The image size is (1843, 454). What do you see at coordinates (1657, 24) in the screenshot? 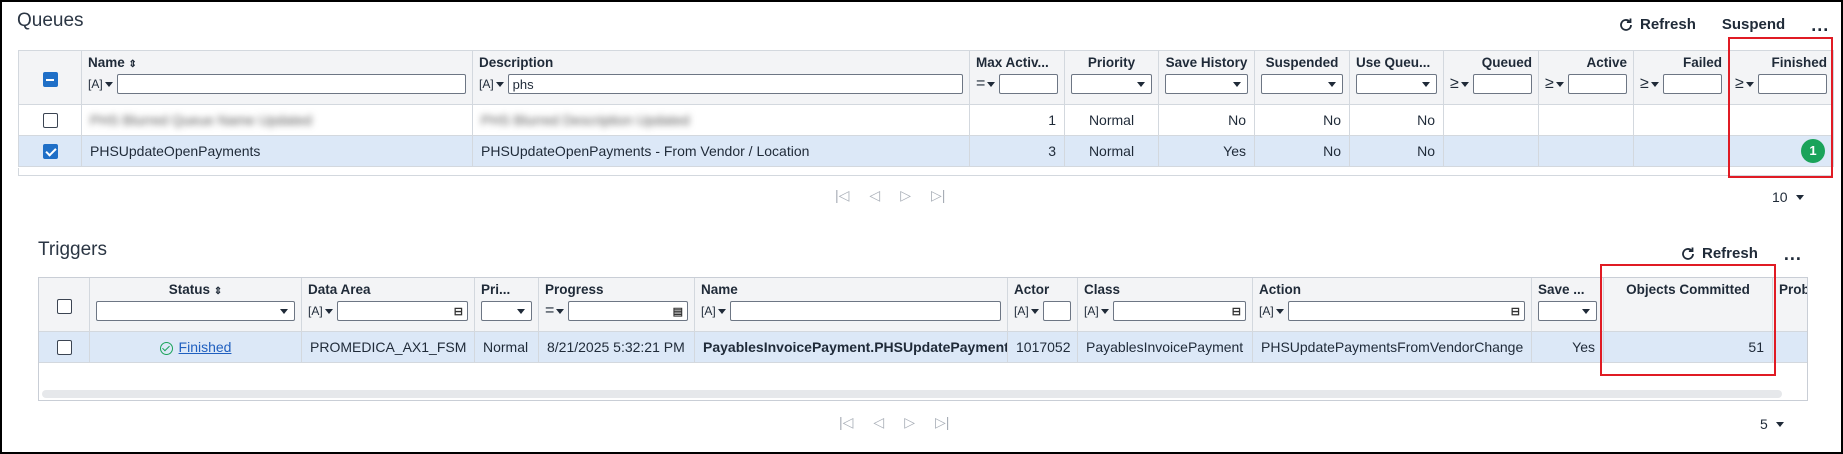
I see `queues-refresh-button: Refresh` at bounding box center [1657, 24].